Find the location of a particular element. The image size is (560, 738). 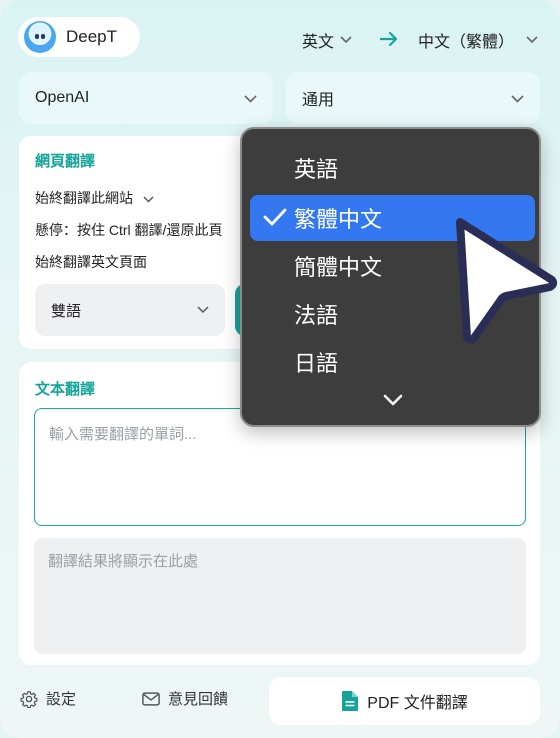

pdf-translate-label: PDF 文件翻譯 is located at coordinates (417, 703).